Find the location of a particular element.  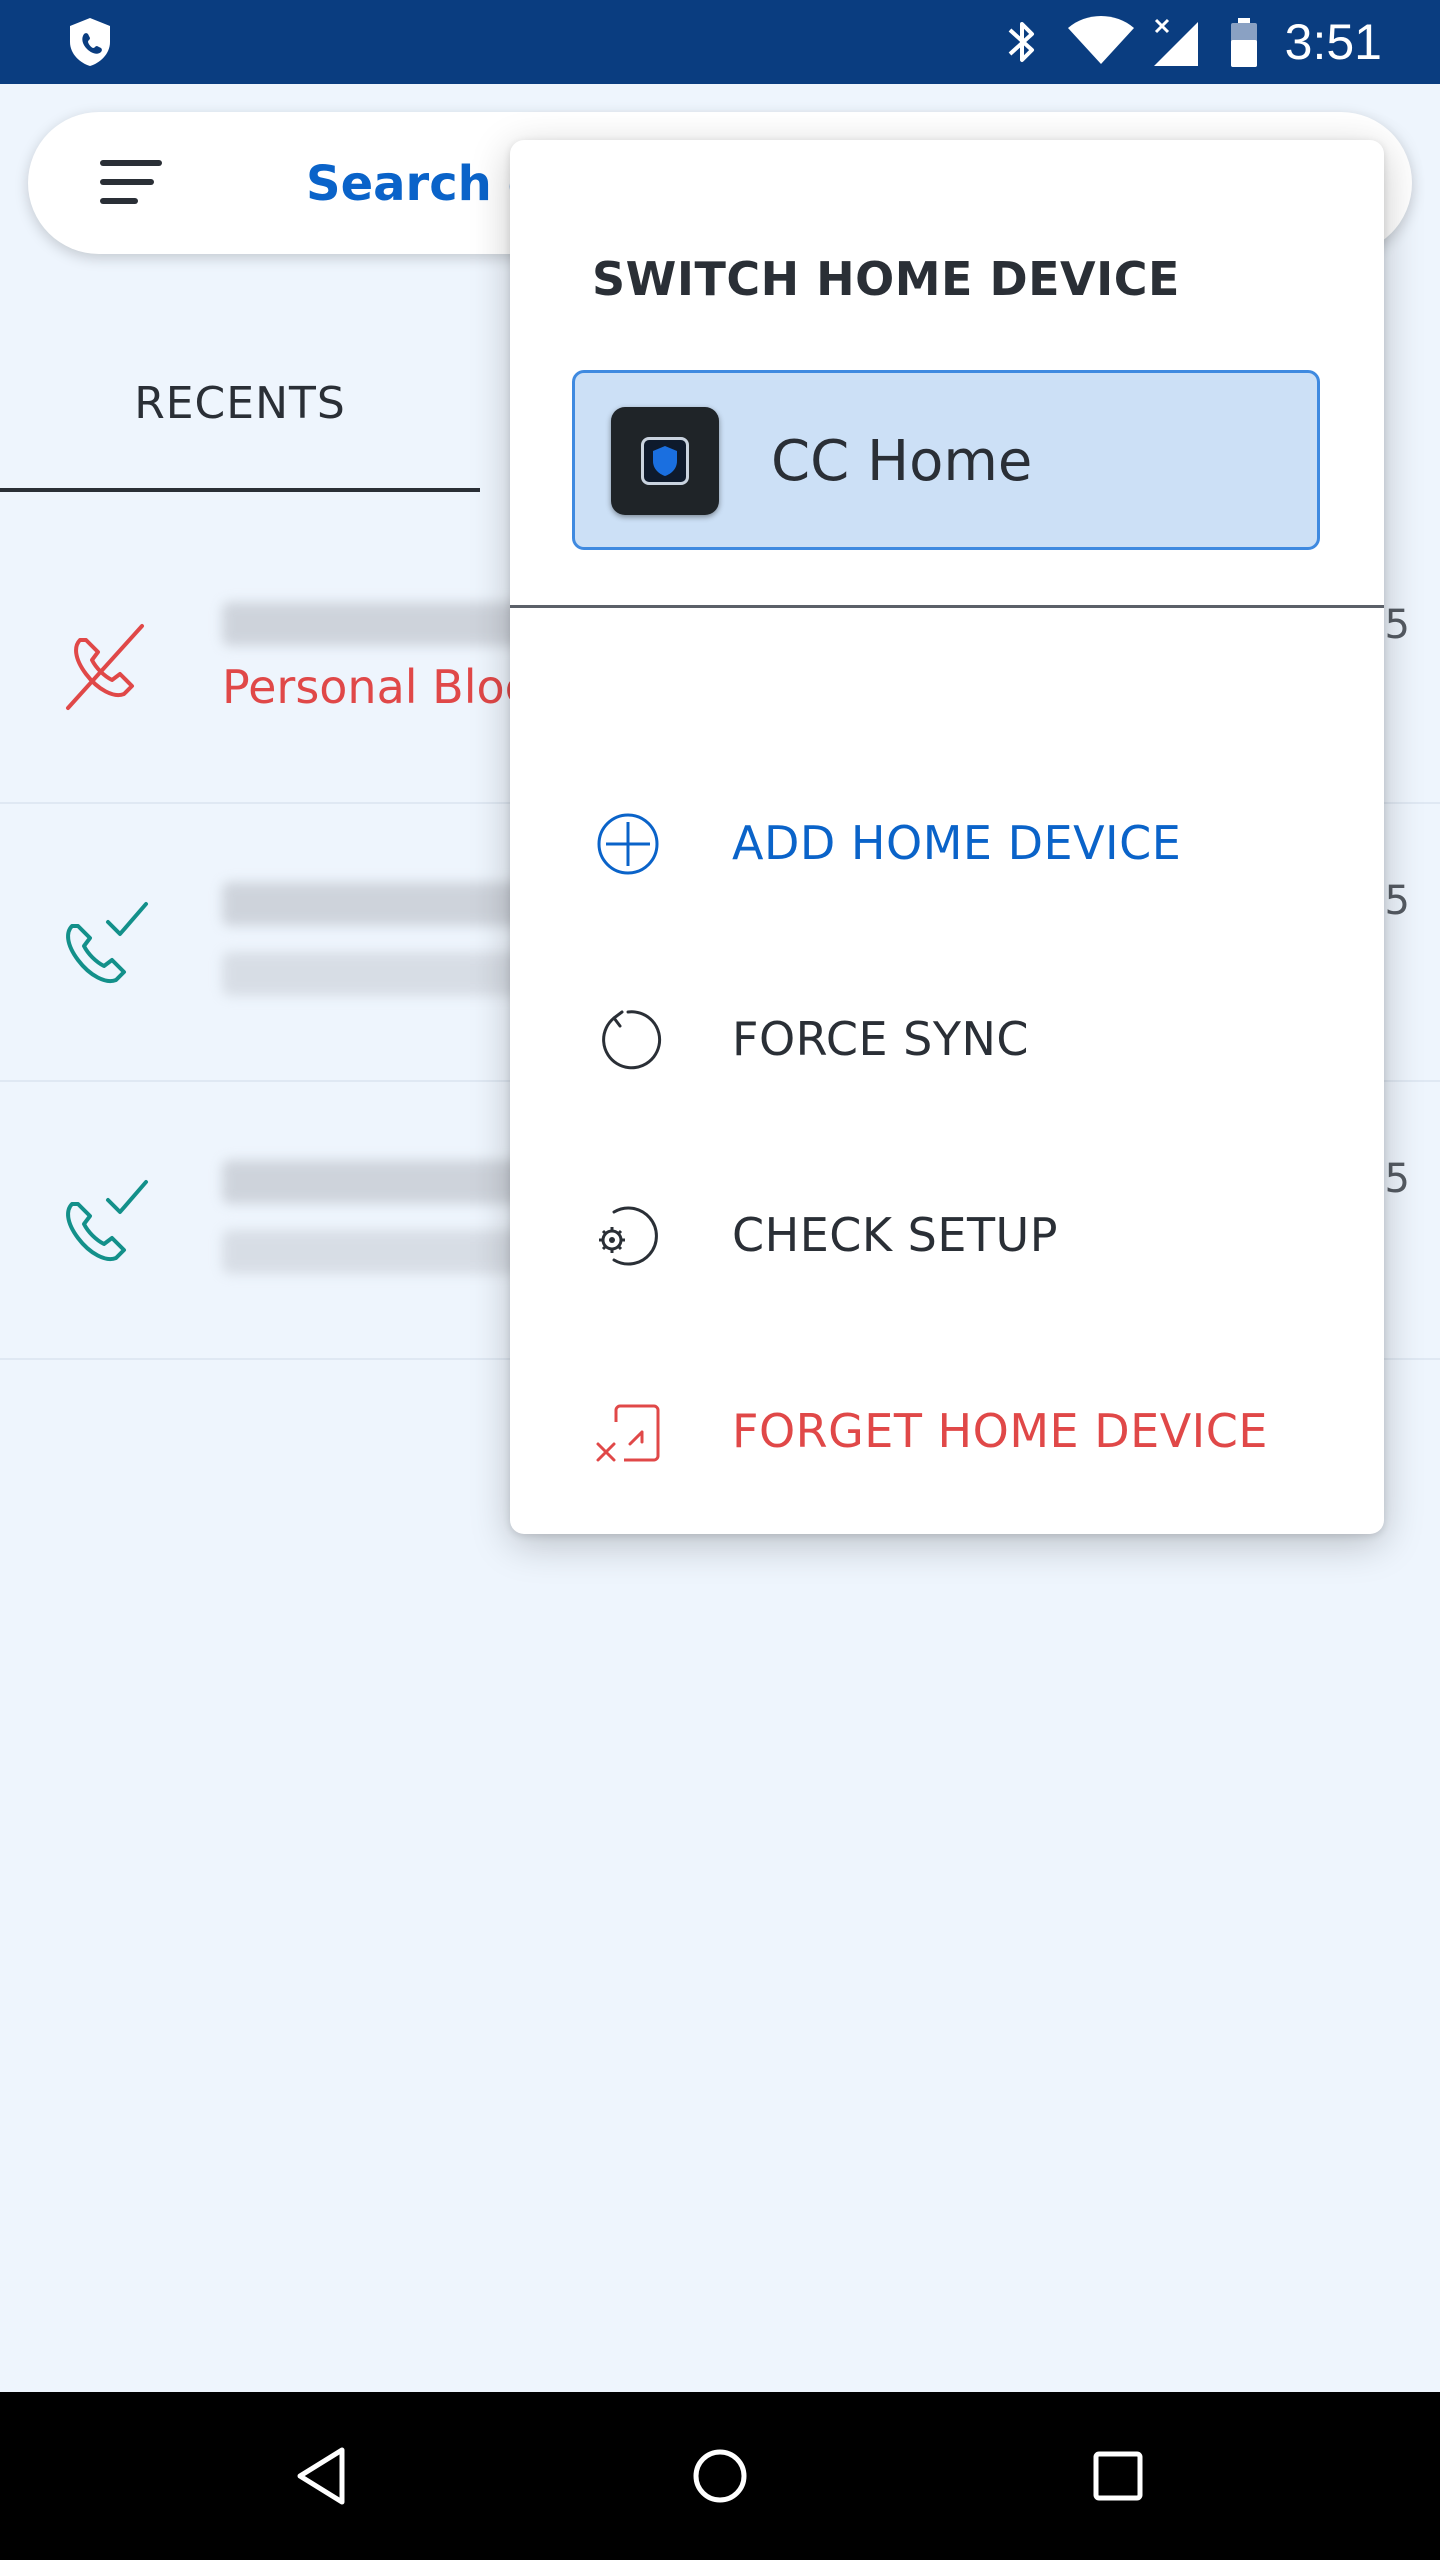

check-setup-item: CHECK SETUP is located at coordinates (947, 1234).